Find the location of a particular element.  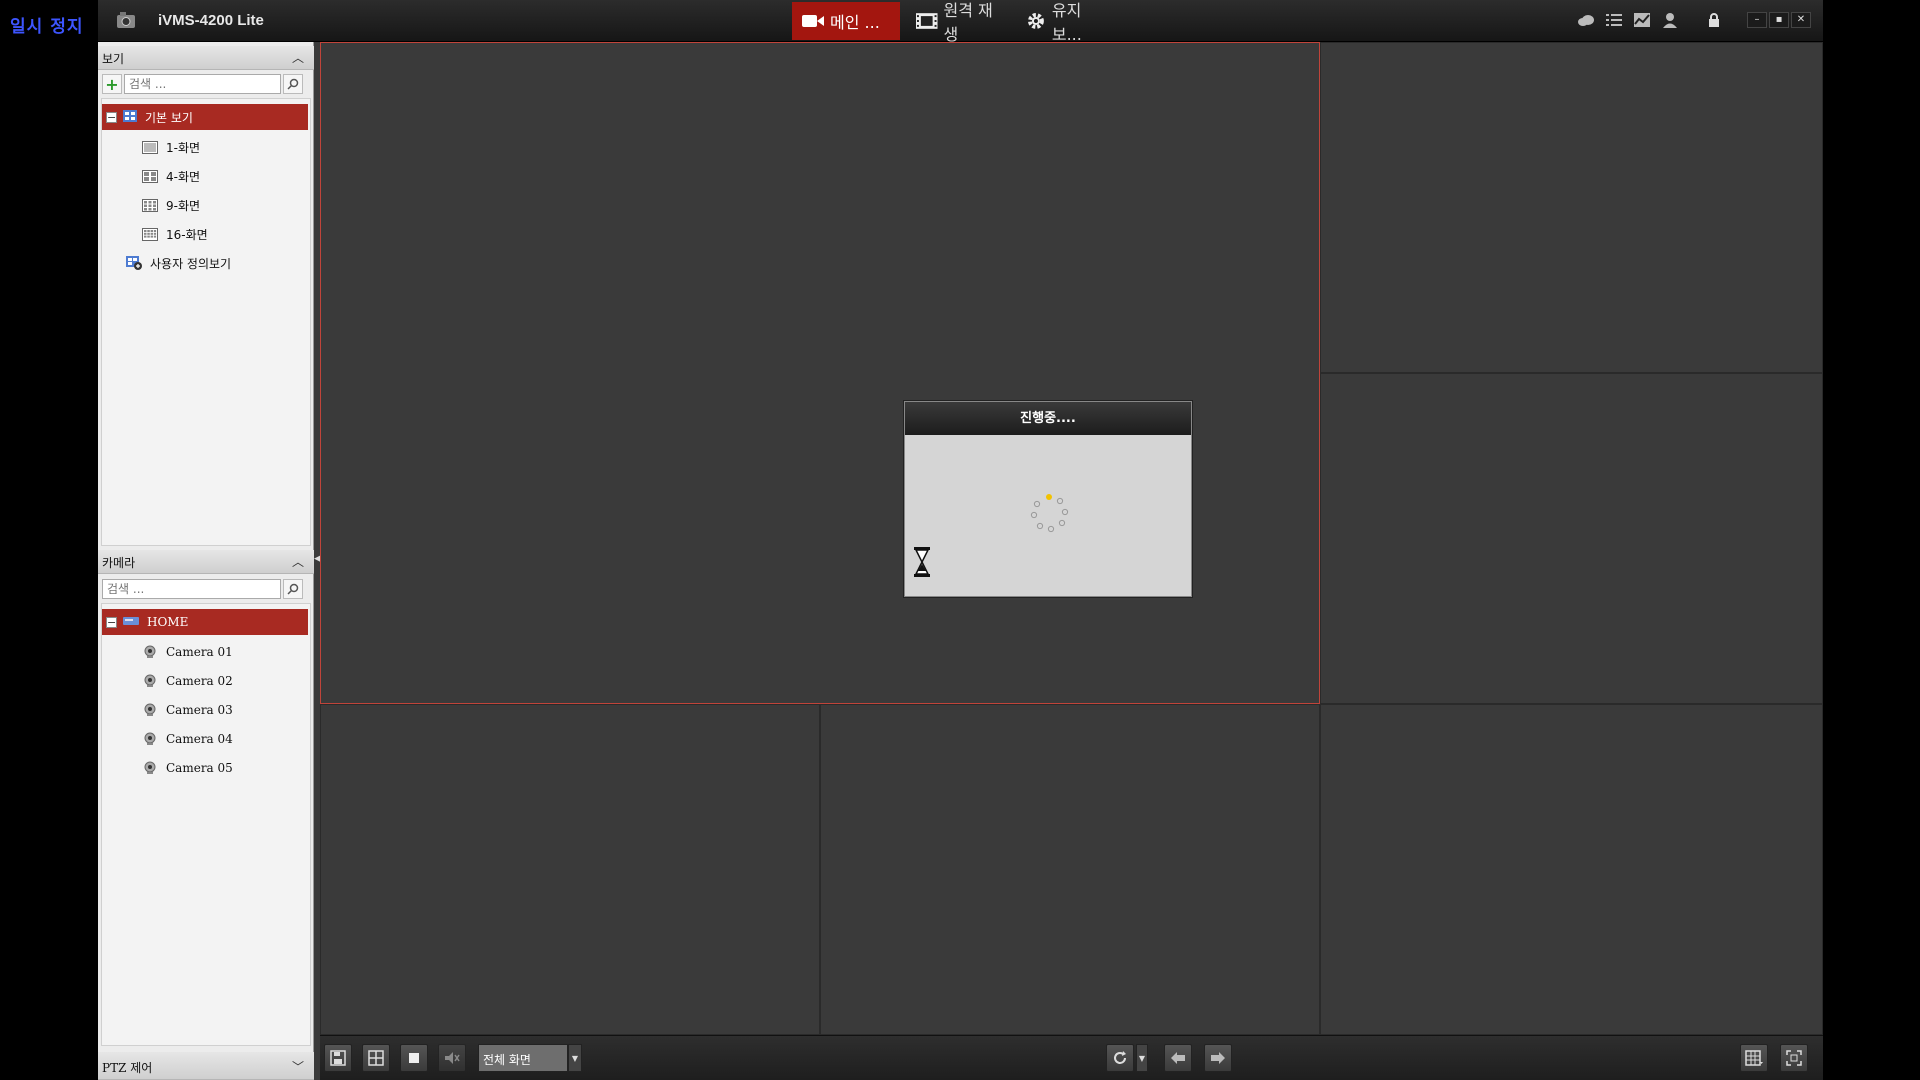

view-tree is located at coordinates (206, 322).